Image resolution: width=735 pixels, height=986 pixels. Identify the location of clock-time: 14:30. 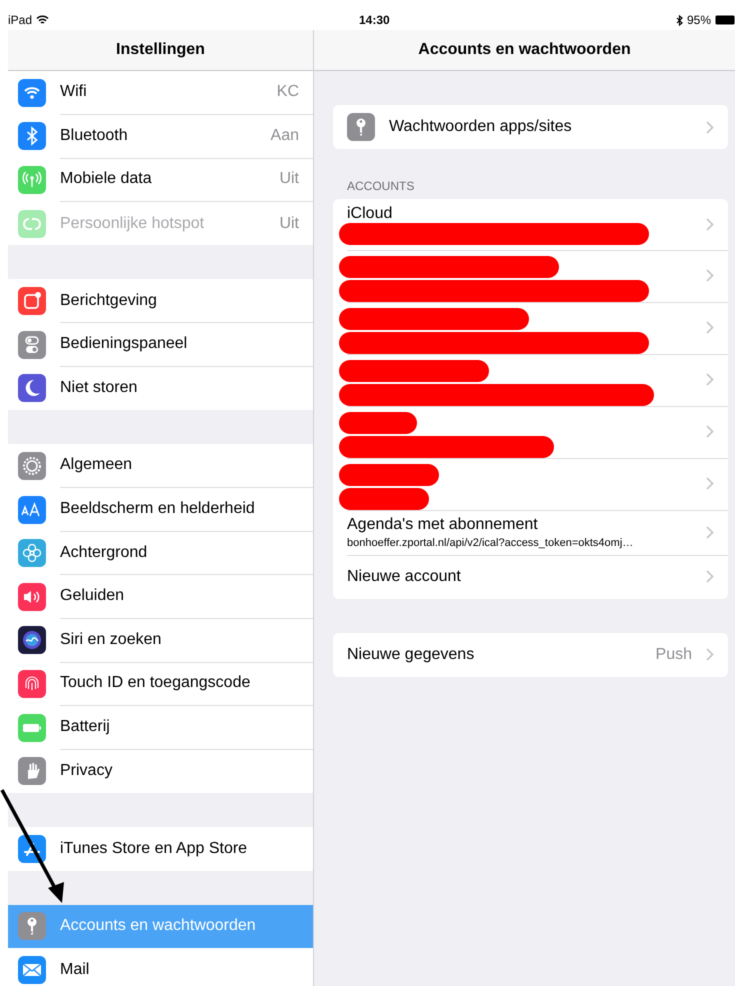
(374, 20).